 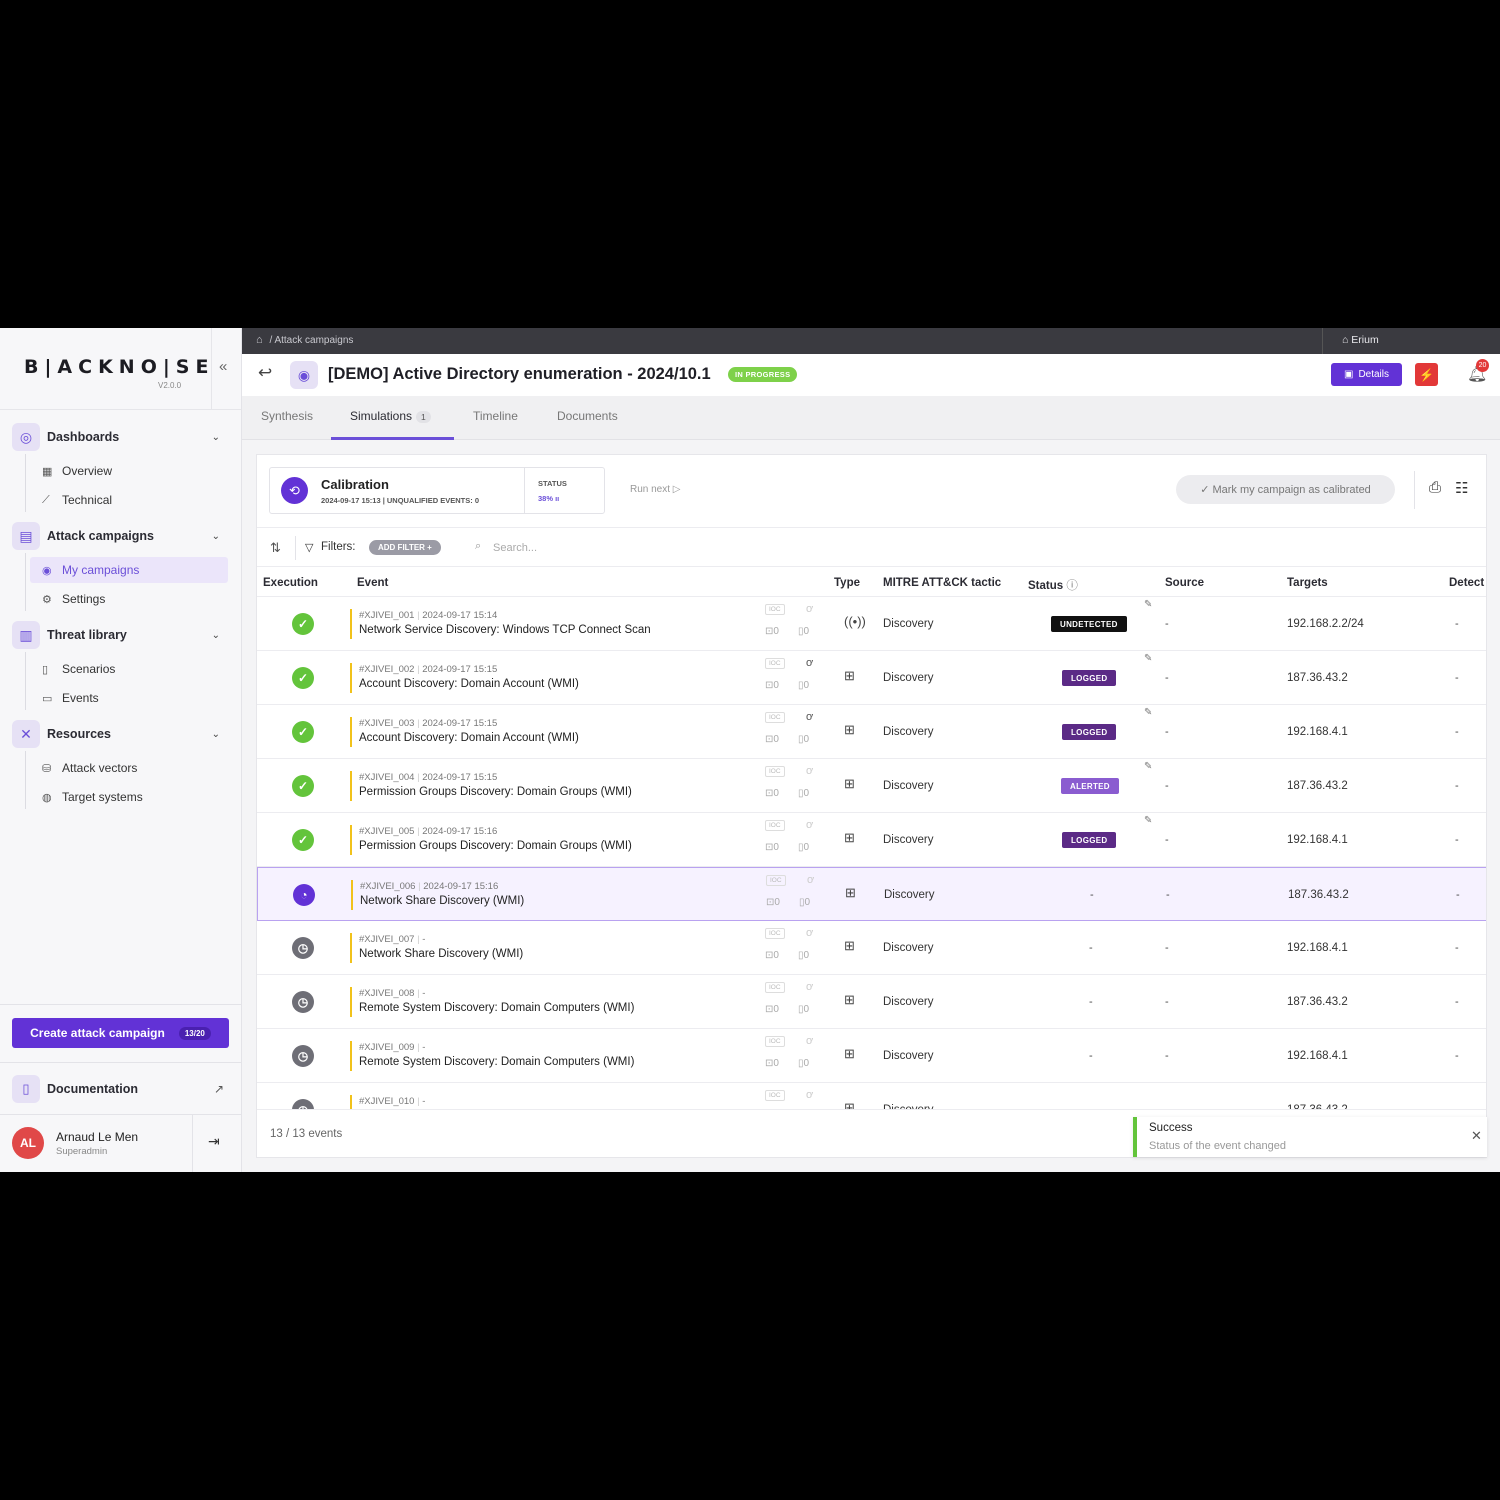 I want to click on mark-calibrated-button: ✓ Mark my campaign as calibrated, so click(x=1285, y=489).